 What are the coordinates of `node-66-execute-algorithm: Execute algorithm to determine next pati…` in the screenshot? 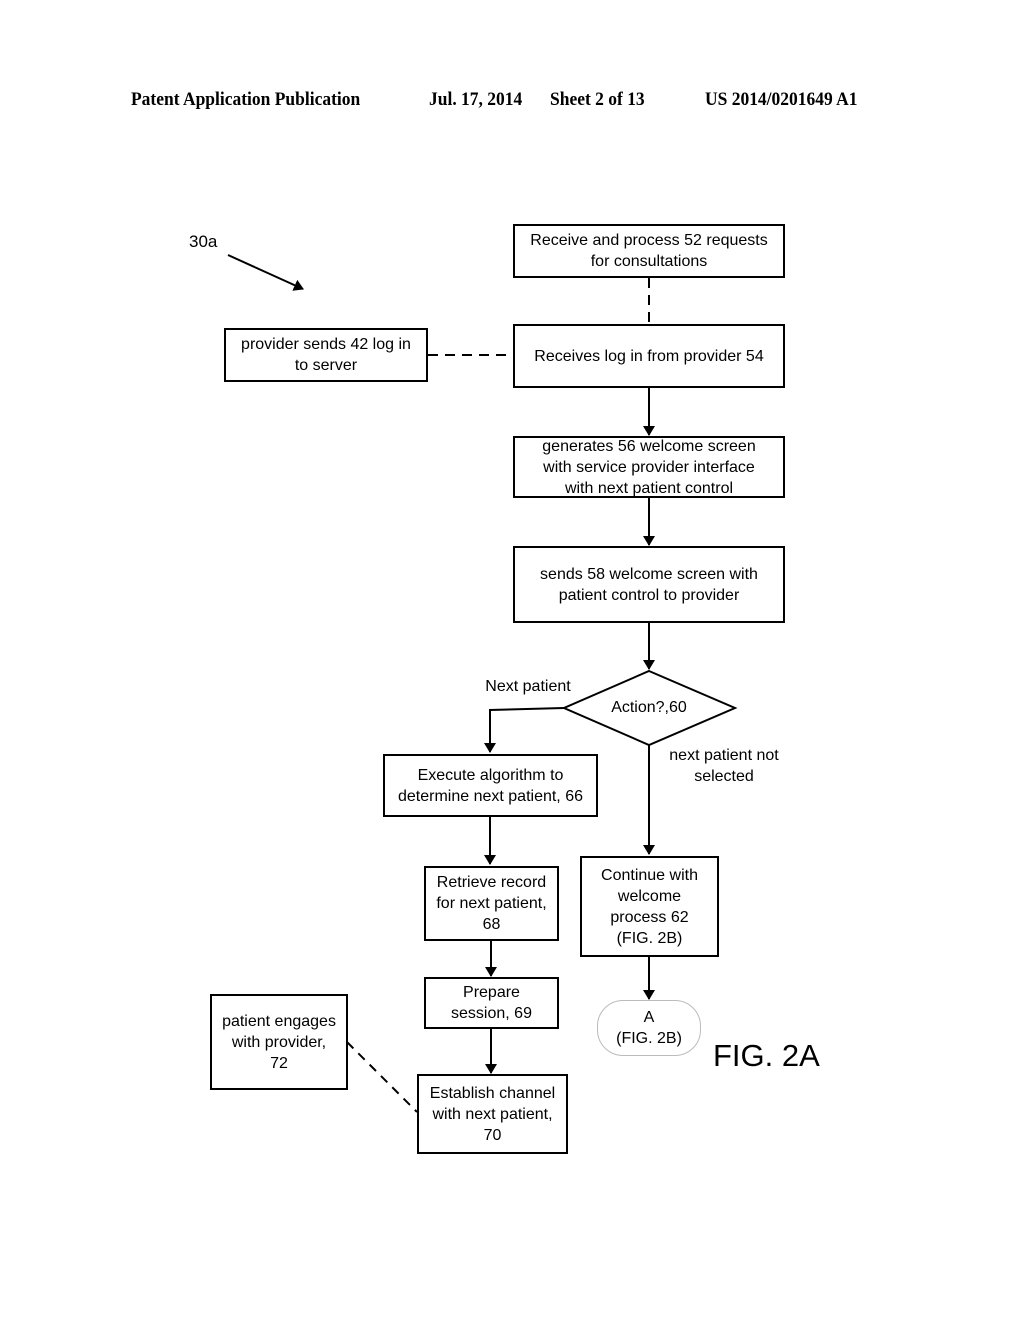 It's located at (490, 785).